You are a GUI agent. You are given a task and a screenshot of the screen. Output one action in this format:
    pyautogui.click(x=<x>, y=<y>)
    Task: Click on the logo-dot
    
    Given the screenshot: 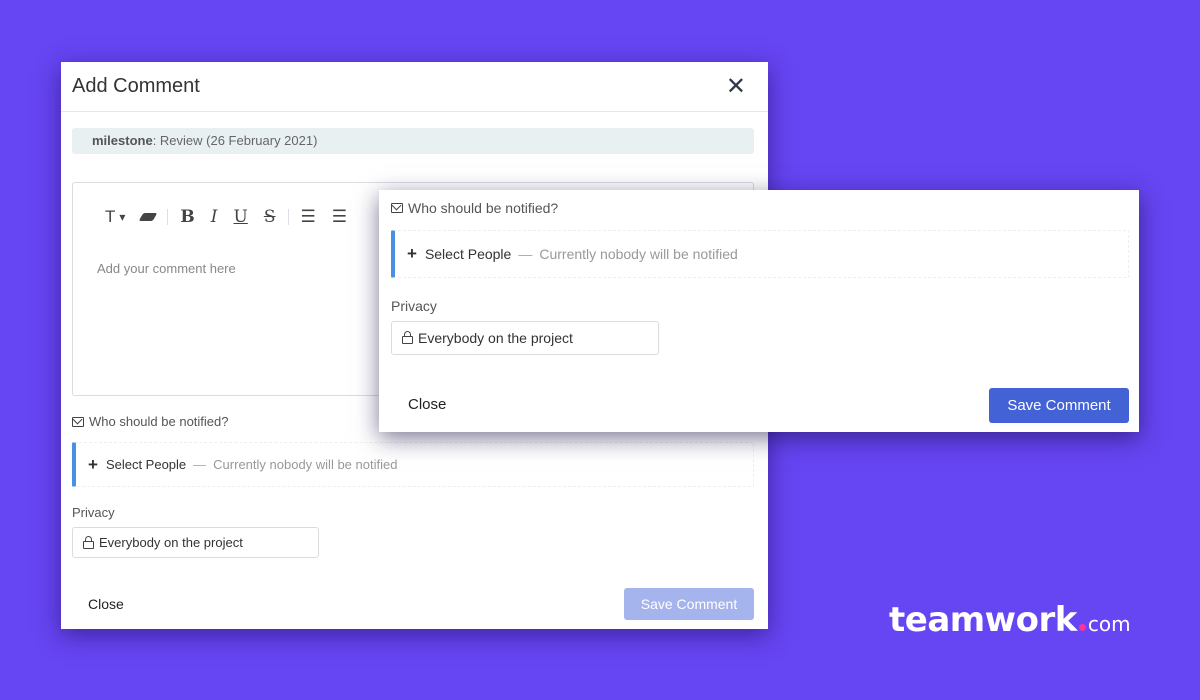 What is the action you would take?
    pyautogui.click(x=1082, y=627)
    